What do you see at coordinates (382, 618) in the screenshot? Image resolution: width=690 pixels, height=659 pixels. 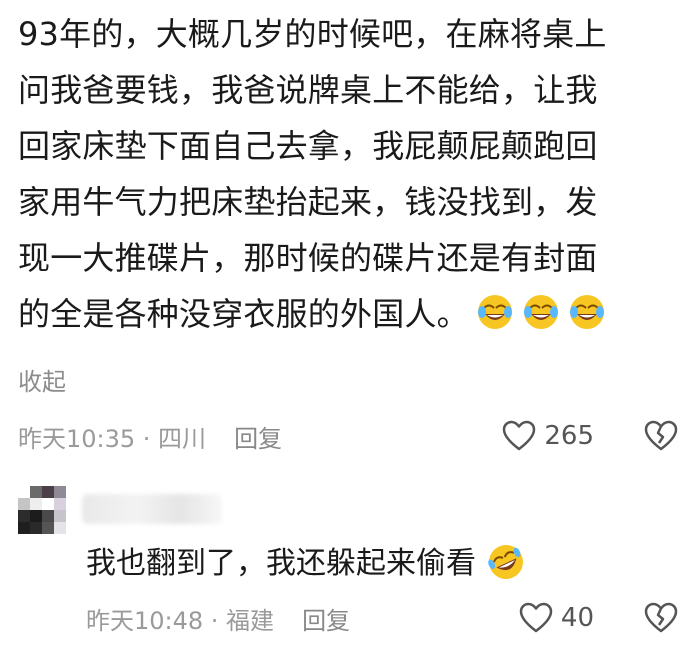 I see `reply-meta: 昨天10:48 · 福建 回复 40` at bounding box center [382, 618].